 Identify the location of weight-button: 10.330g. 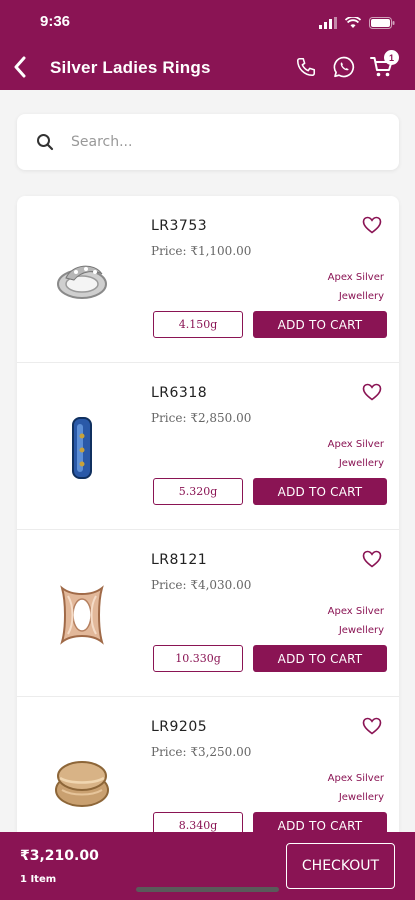
(198, 658).